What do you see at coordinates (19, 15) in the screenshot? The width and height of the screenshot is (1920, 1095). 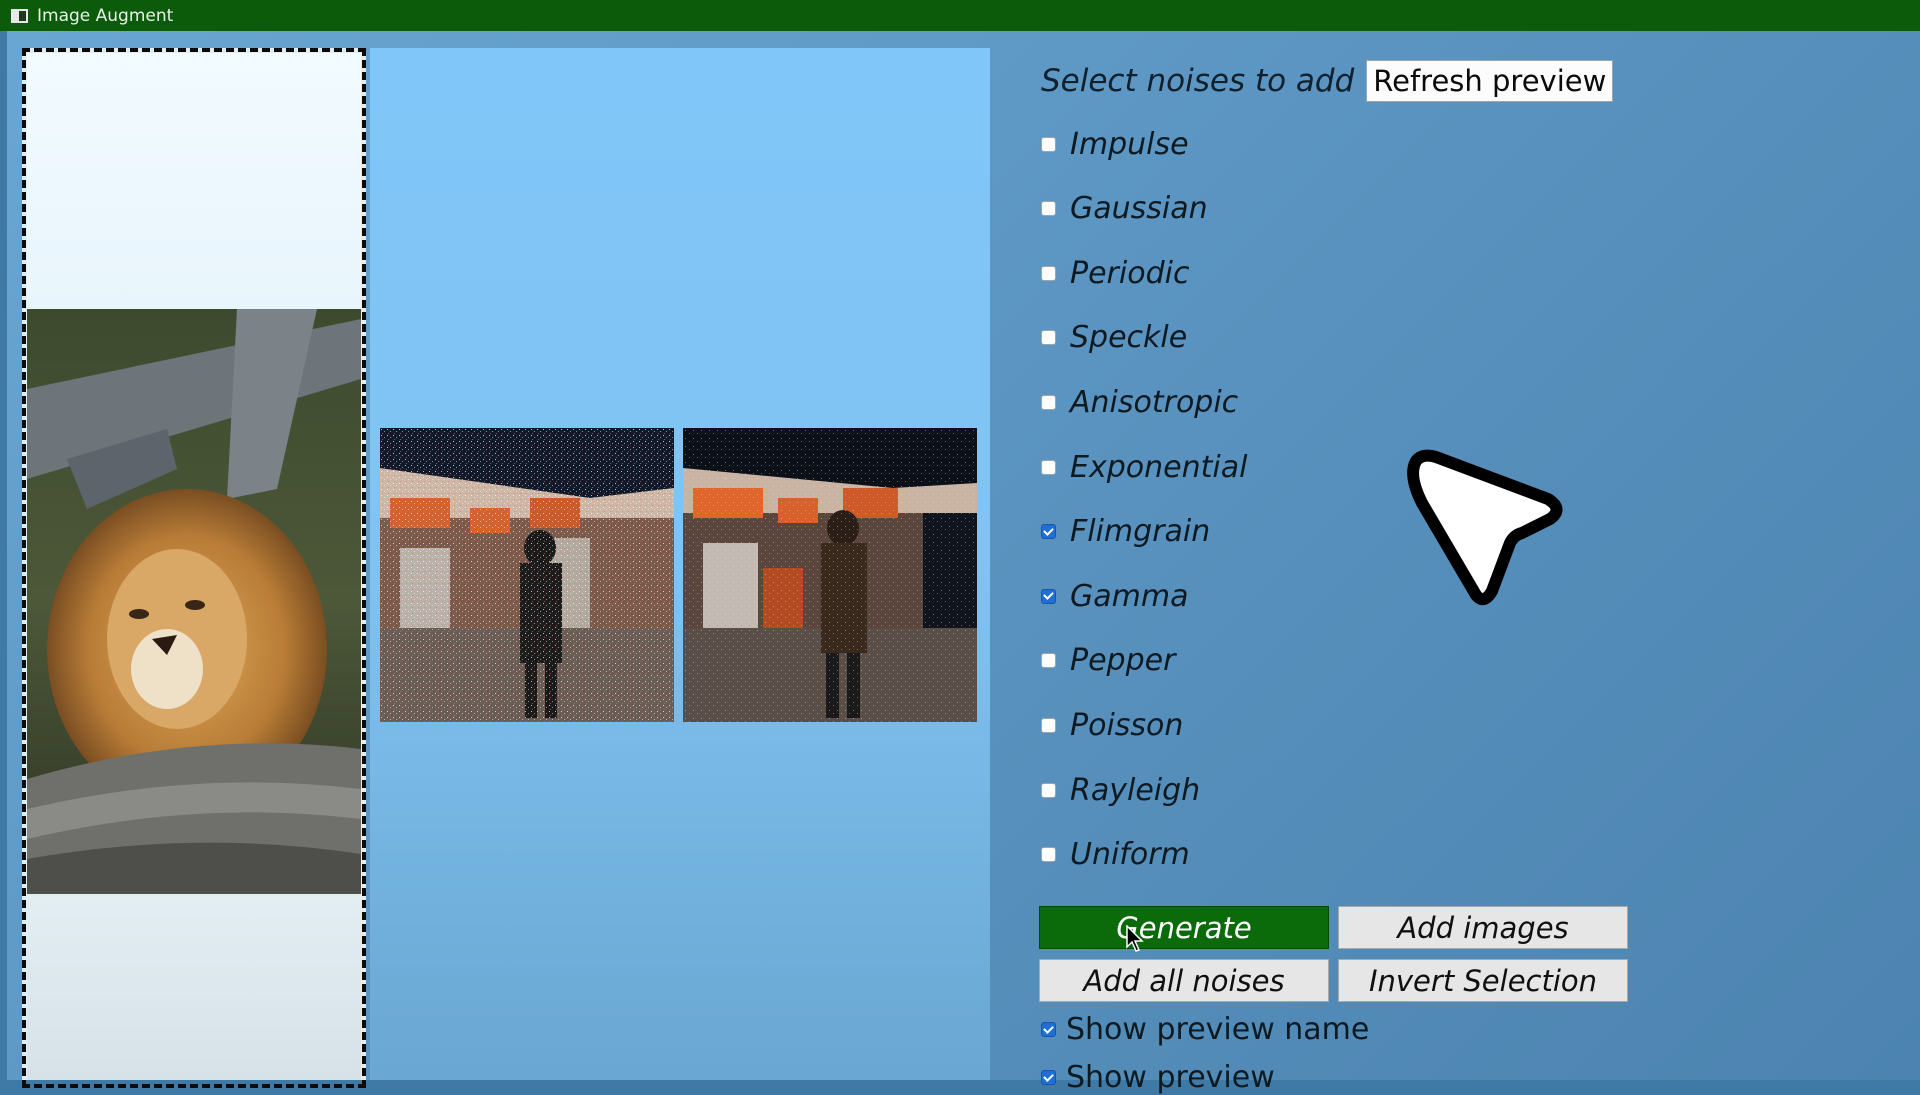 I see `app-icon` at bounding box center [19, 15].